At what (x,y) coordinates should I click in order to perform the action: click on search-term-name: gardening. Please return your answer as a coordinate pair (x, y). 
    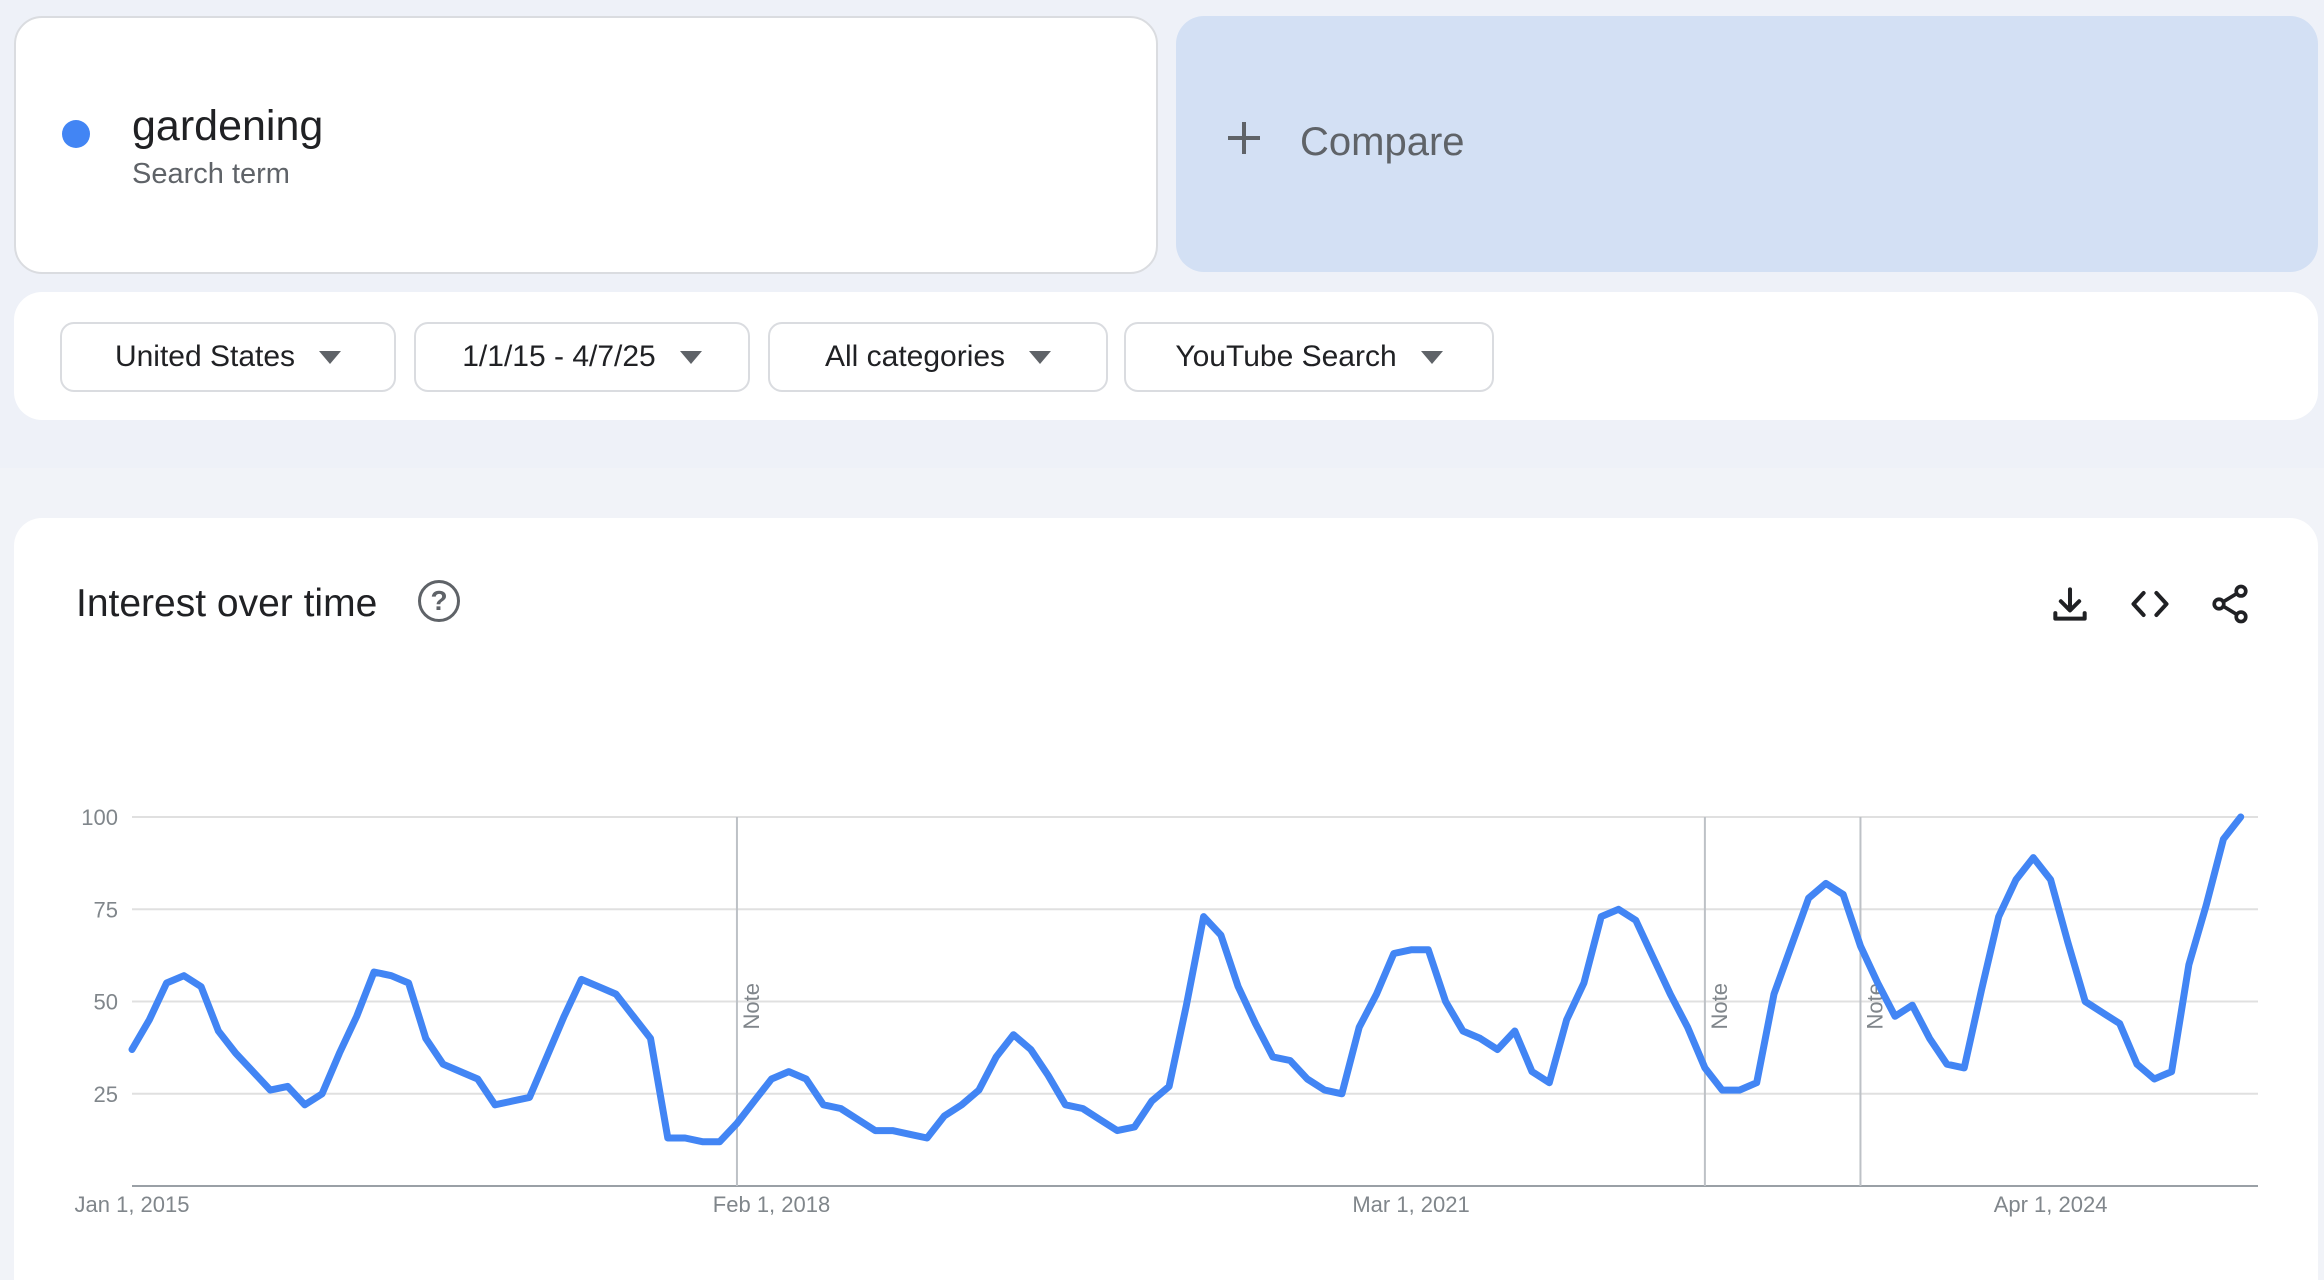
    Looking at the image, I should click on (227, 126).